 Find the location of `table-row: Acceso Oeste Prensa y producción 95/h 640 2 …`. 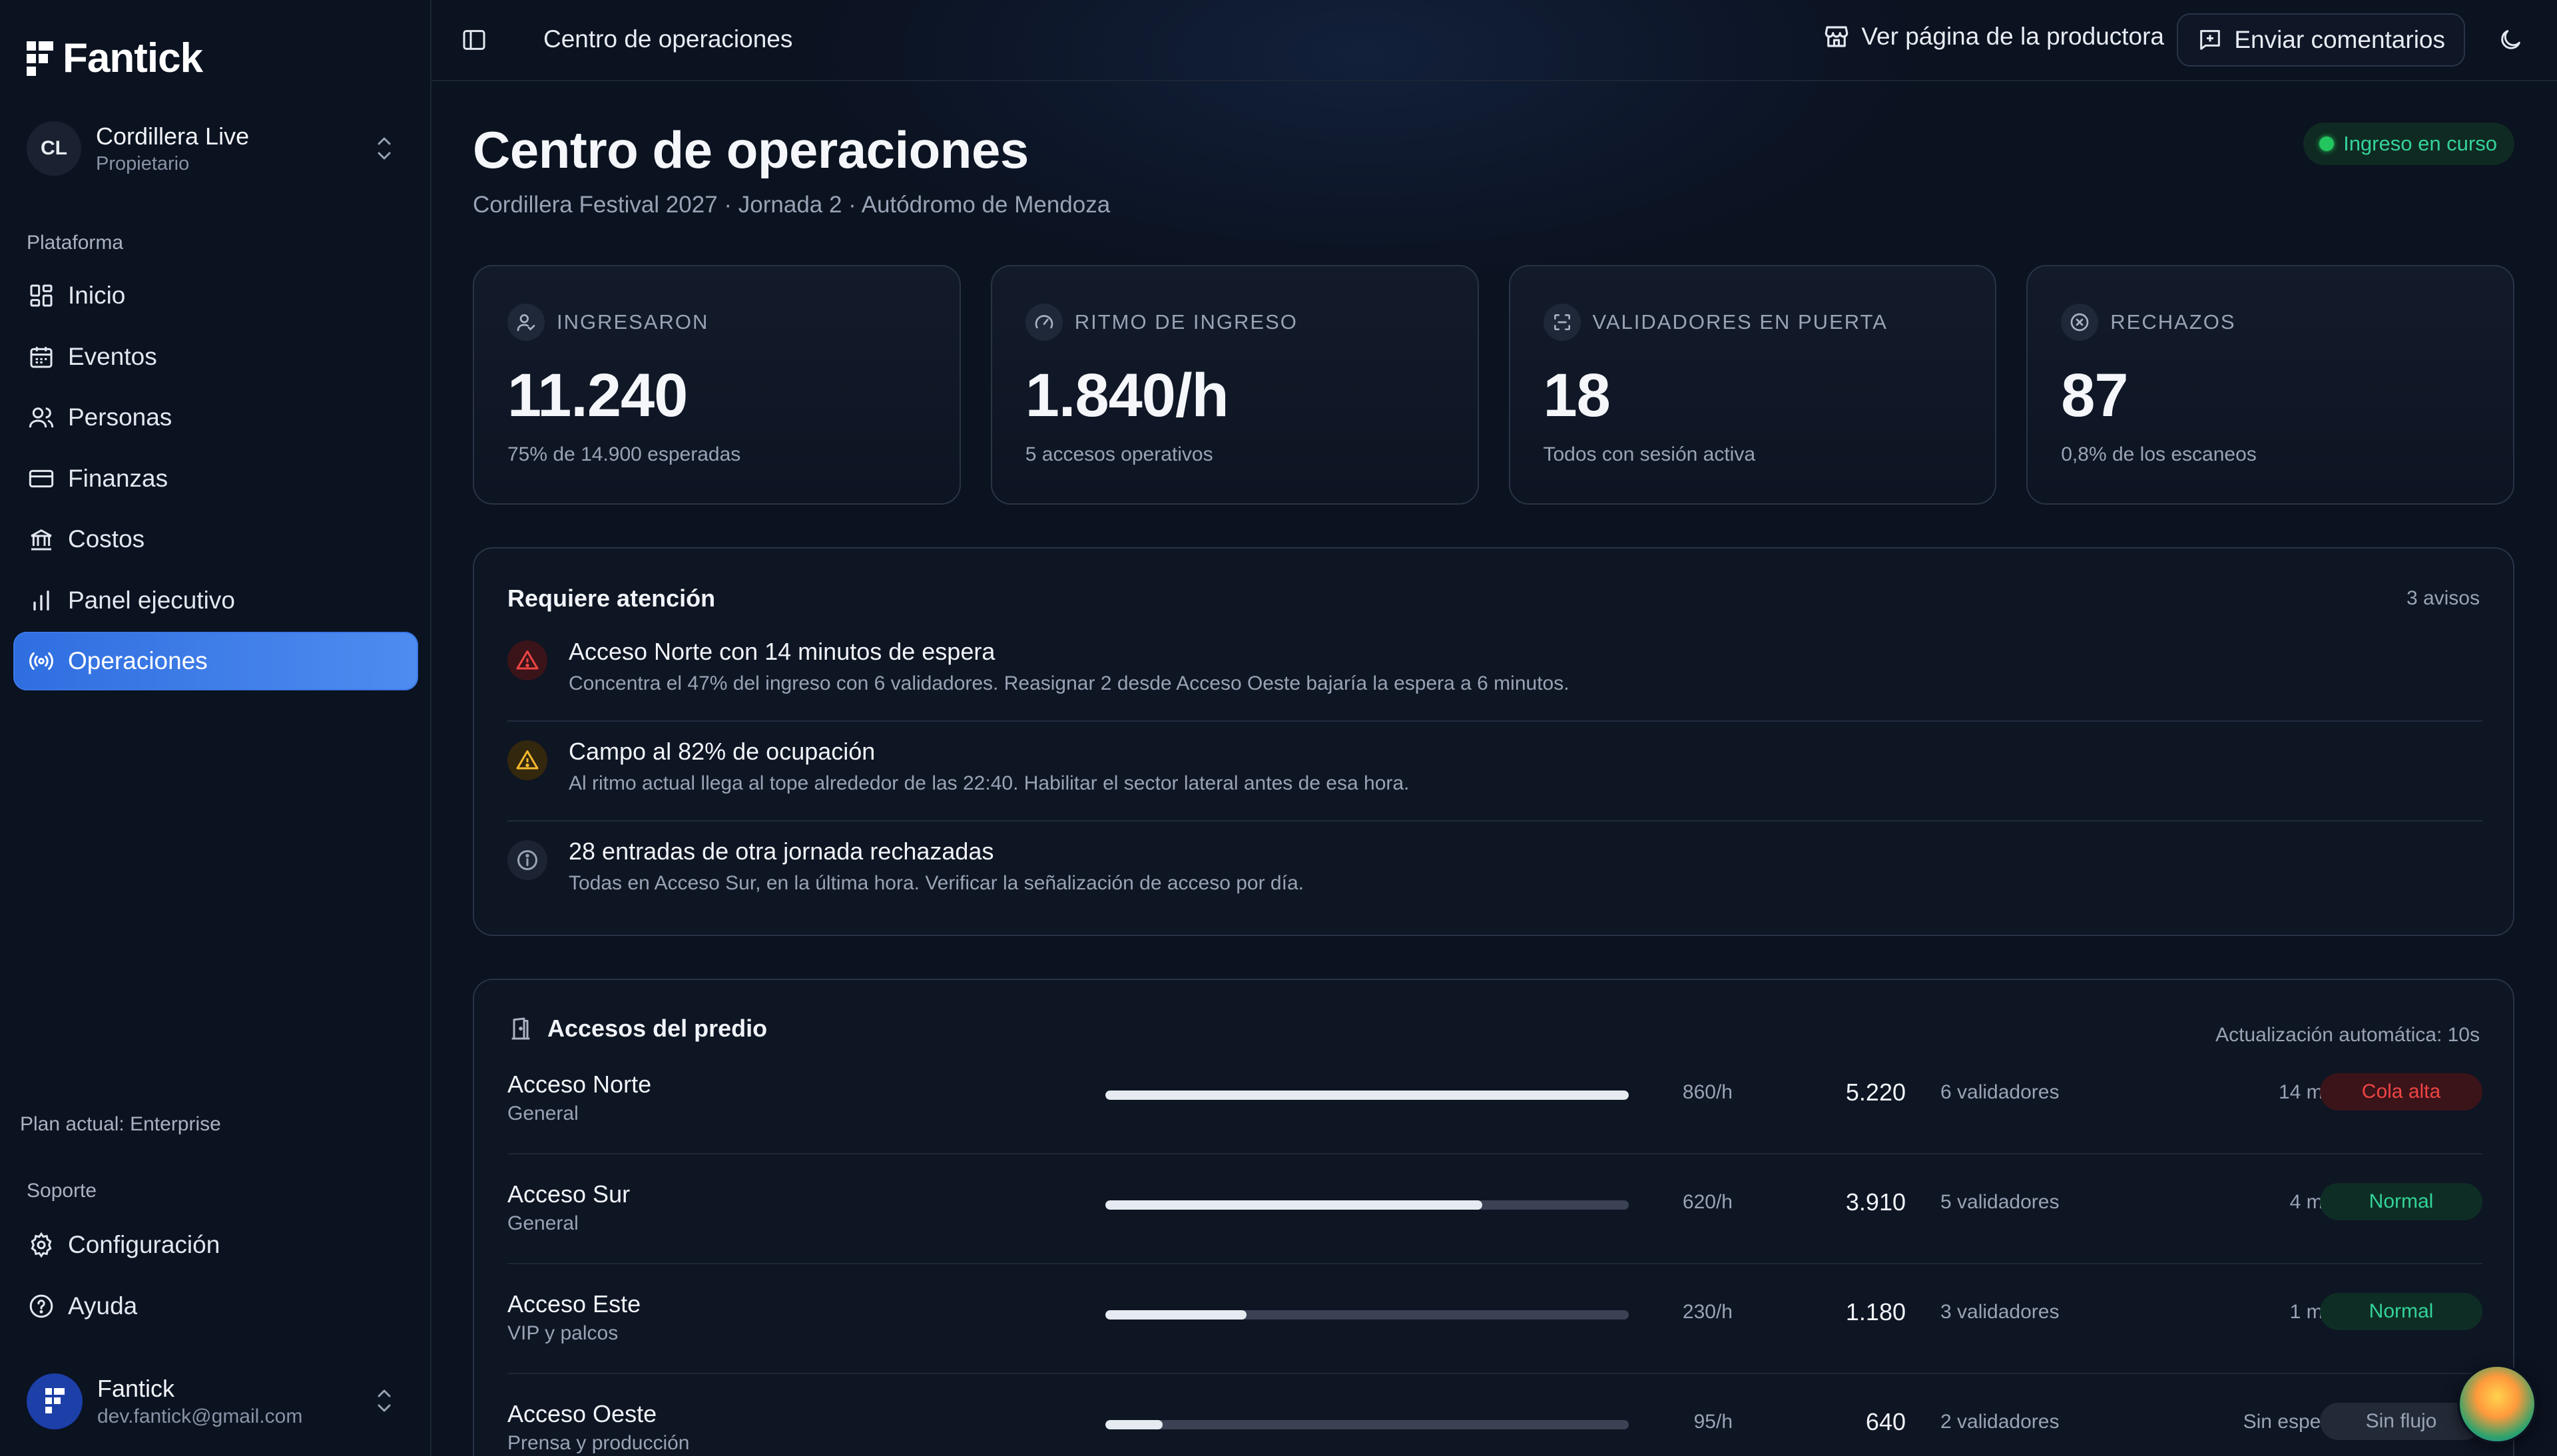

table-row: Acceso Oeste Prensa y producción 95/h 640 2 … is located at coordinates (1495, 1423).